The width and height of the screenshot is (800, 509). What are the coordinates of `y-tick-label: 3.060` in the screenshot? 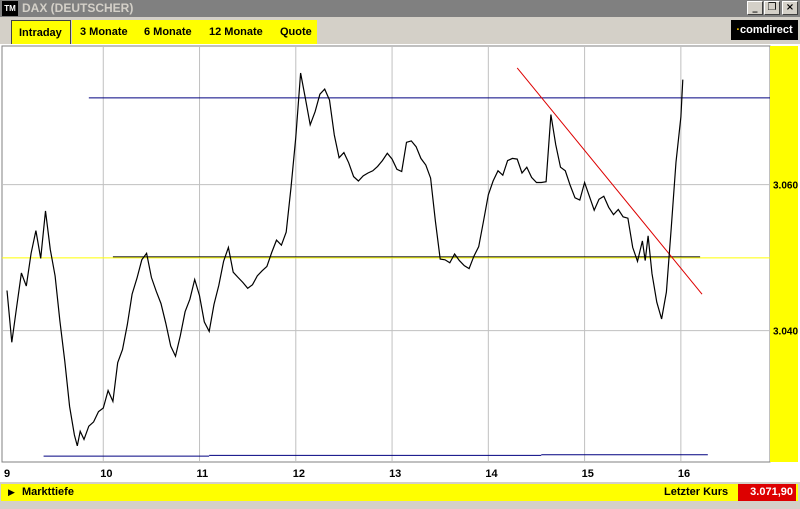 It's located at (785, 186).